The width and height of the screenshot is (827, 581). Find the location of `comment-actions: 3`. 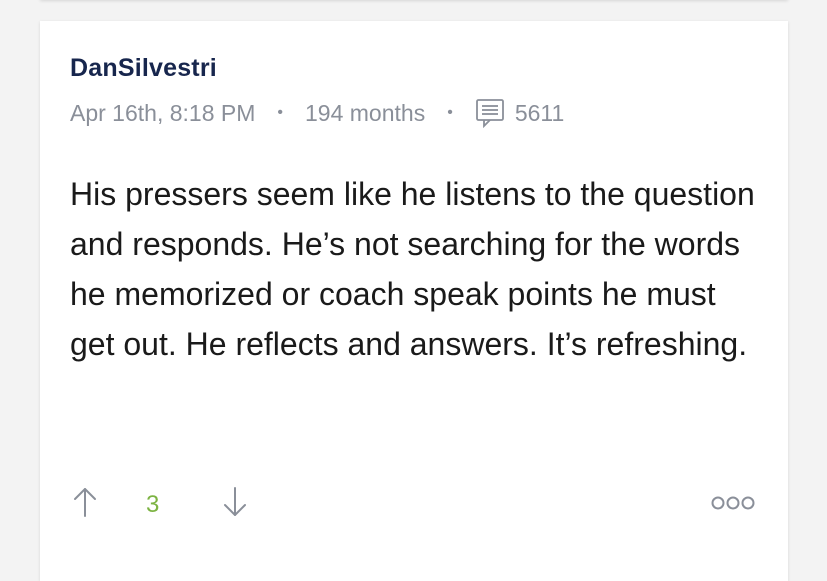

comment-actions: 3 is located at coordinates (415, 503).